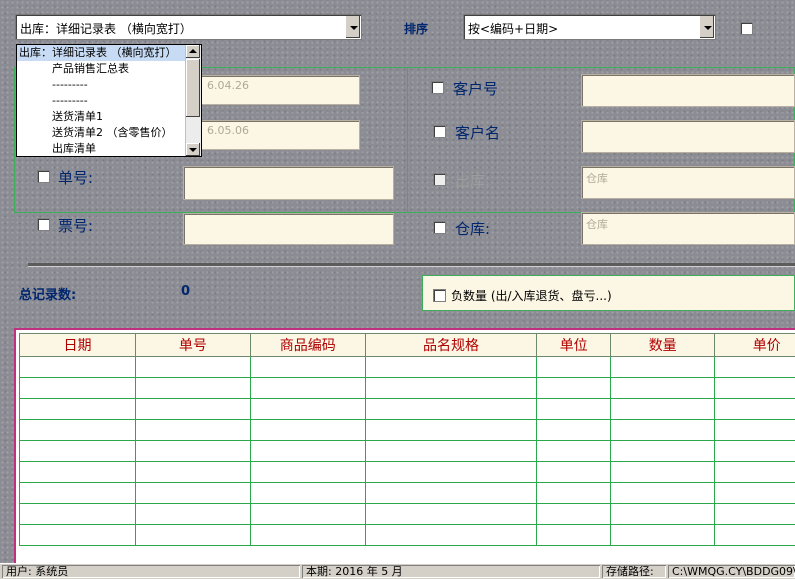 The width and height of the screenshot is (795, 579). I want to click on dropdown-item: 送货清单2 （含零售价）, so click(101, 133).